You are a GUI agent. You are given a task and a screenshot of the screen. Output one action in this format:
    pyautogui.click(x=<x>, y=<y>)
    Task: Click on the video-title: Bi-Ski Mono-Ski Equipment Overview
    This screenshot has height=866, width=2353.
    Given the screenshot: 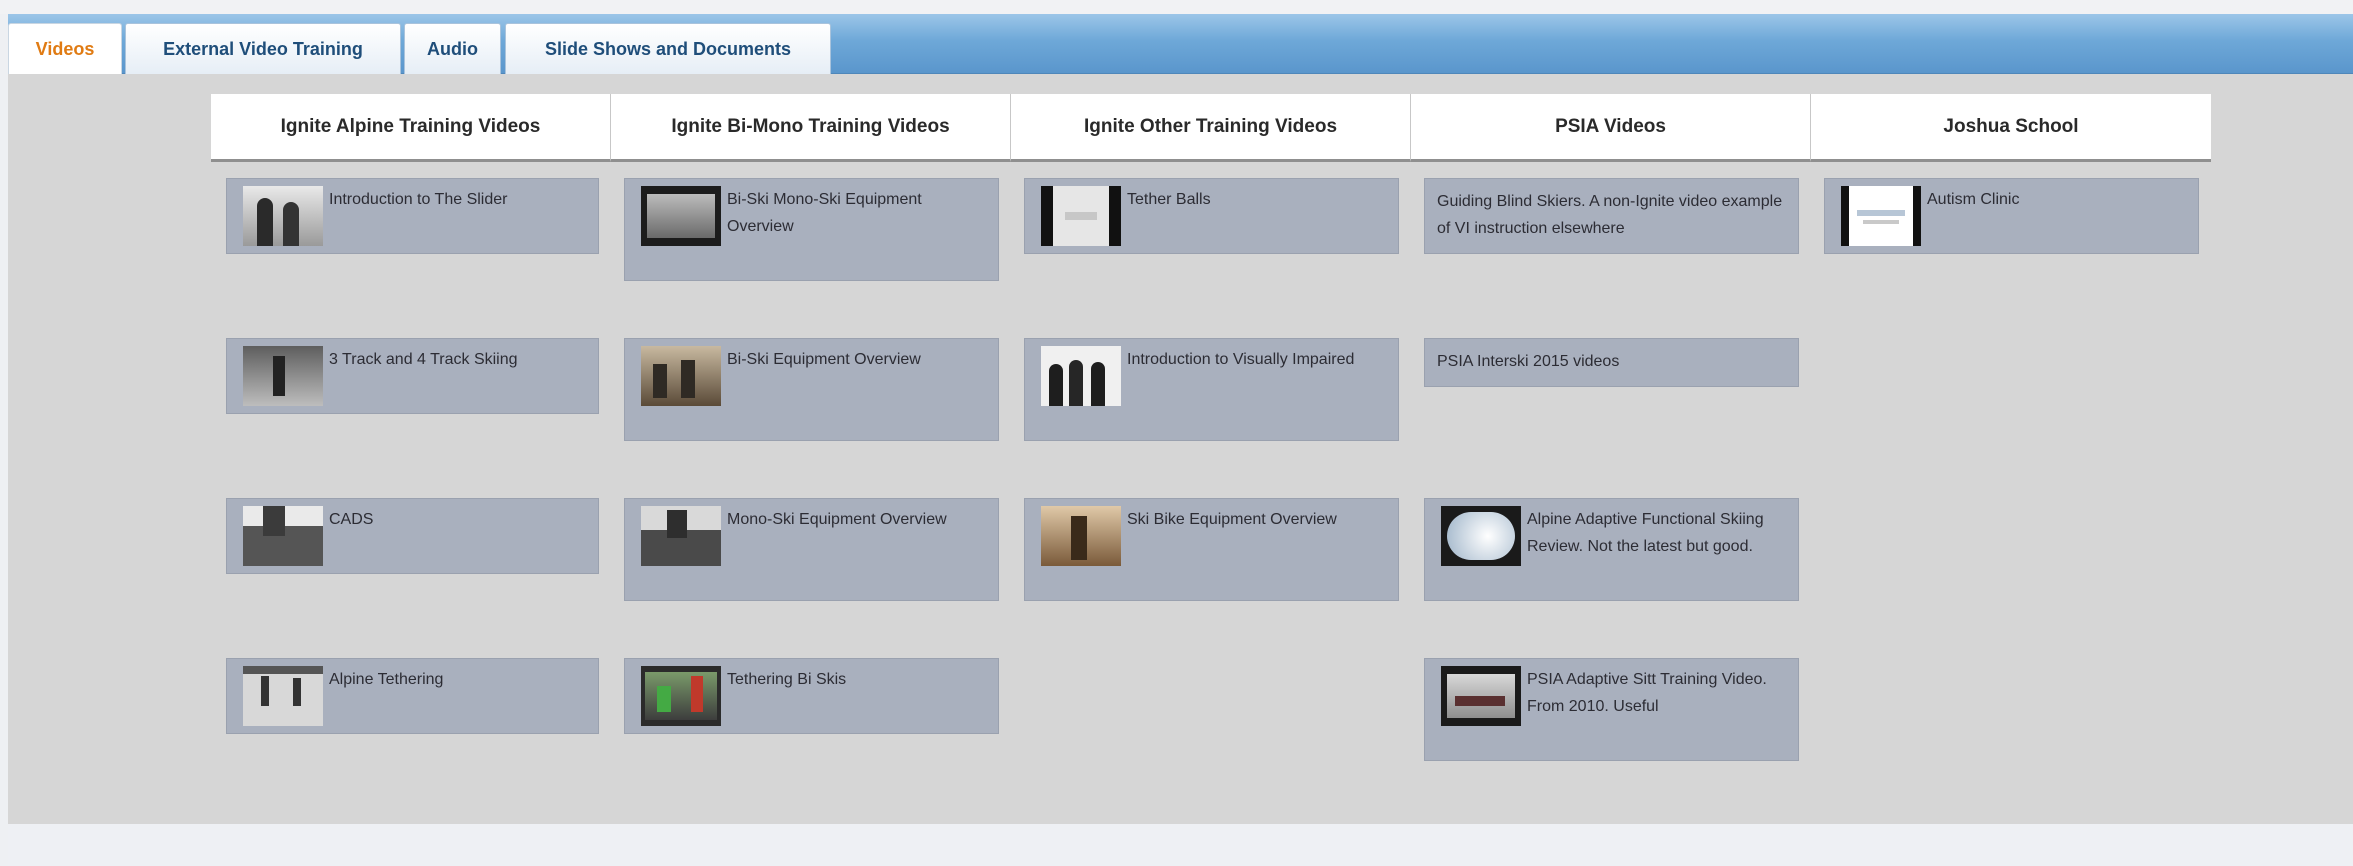 What is the action you would take?
    pyautogui.click(x=824, y=213)
    